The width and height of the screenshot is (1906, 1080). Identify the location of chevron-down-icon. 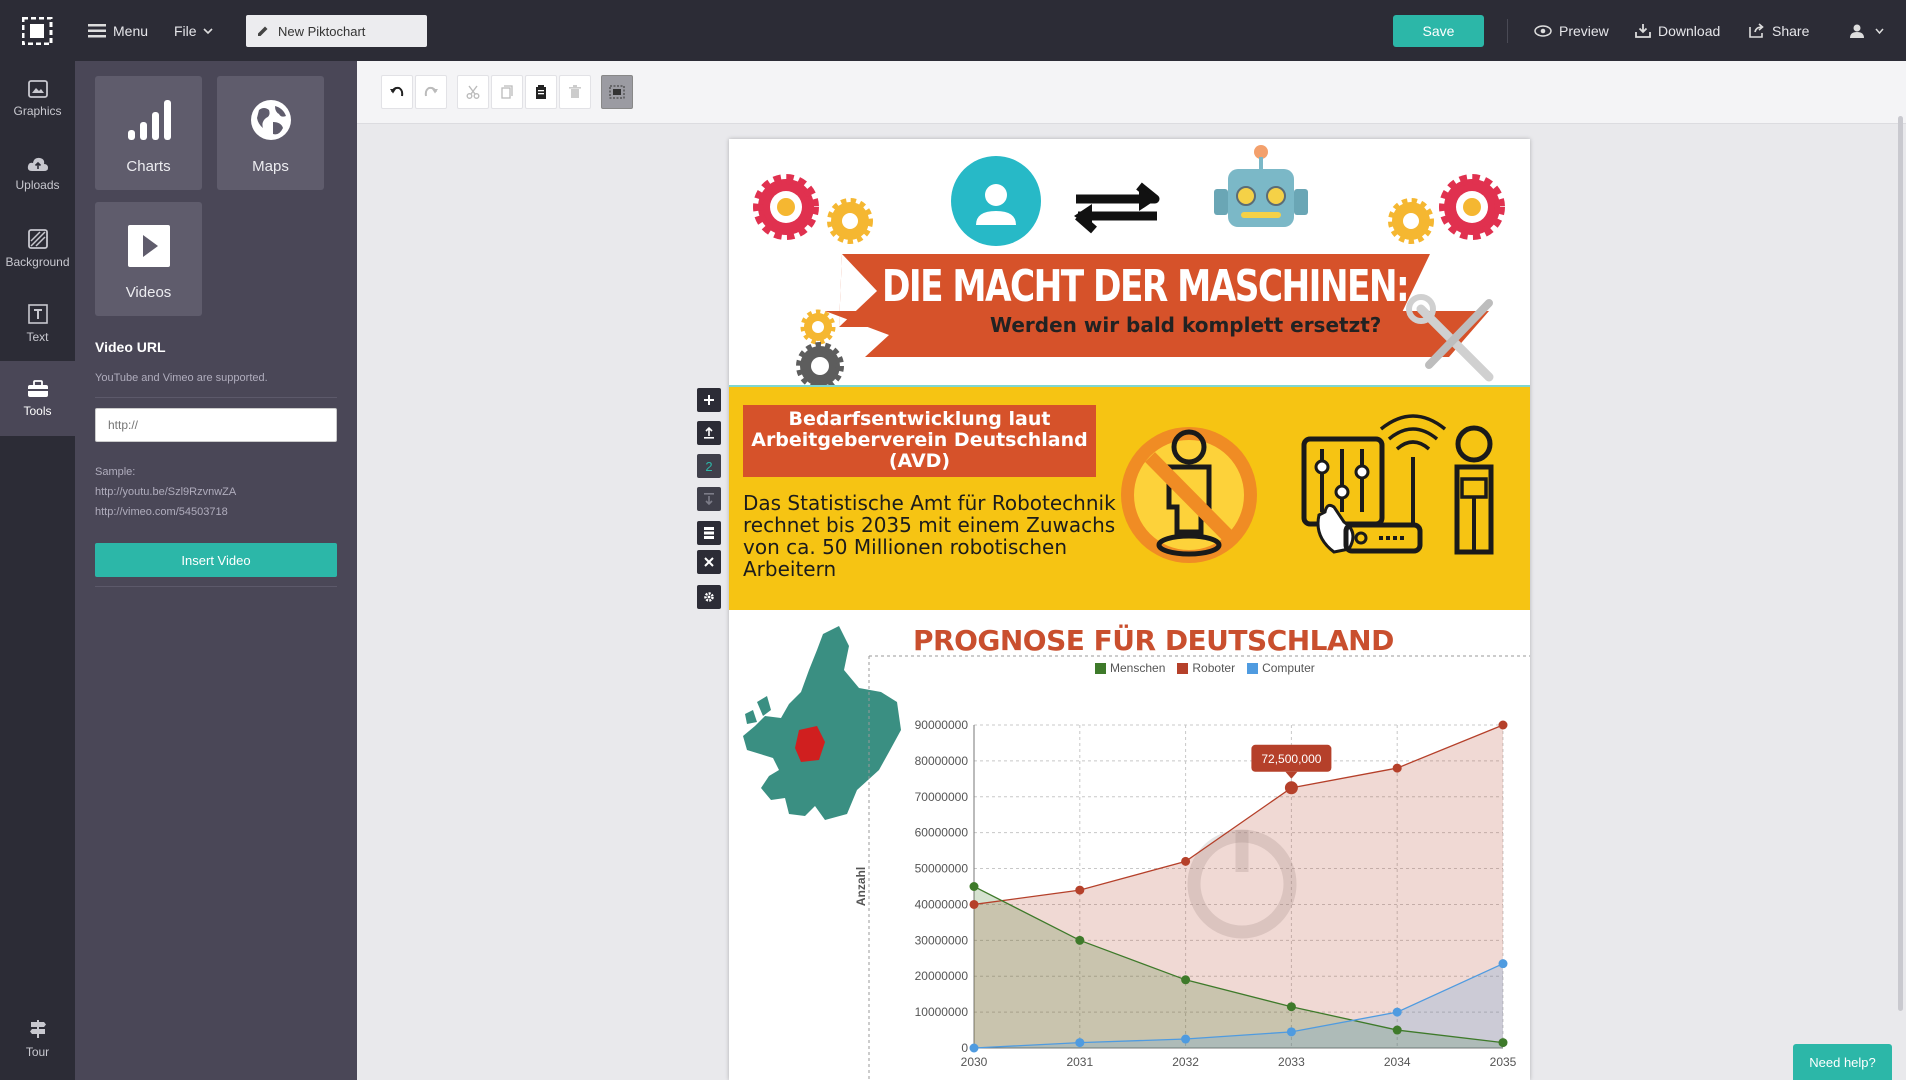
(1879, 31).